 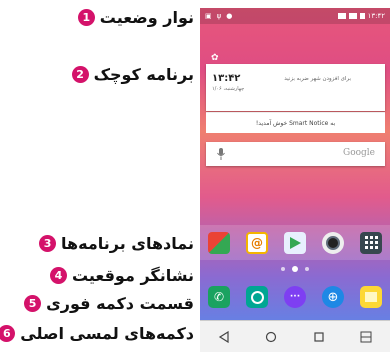 I want to click on callout-status-bar: نوار وضعیت 1, so click(x=135, y=17).